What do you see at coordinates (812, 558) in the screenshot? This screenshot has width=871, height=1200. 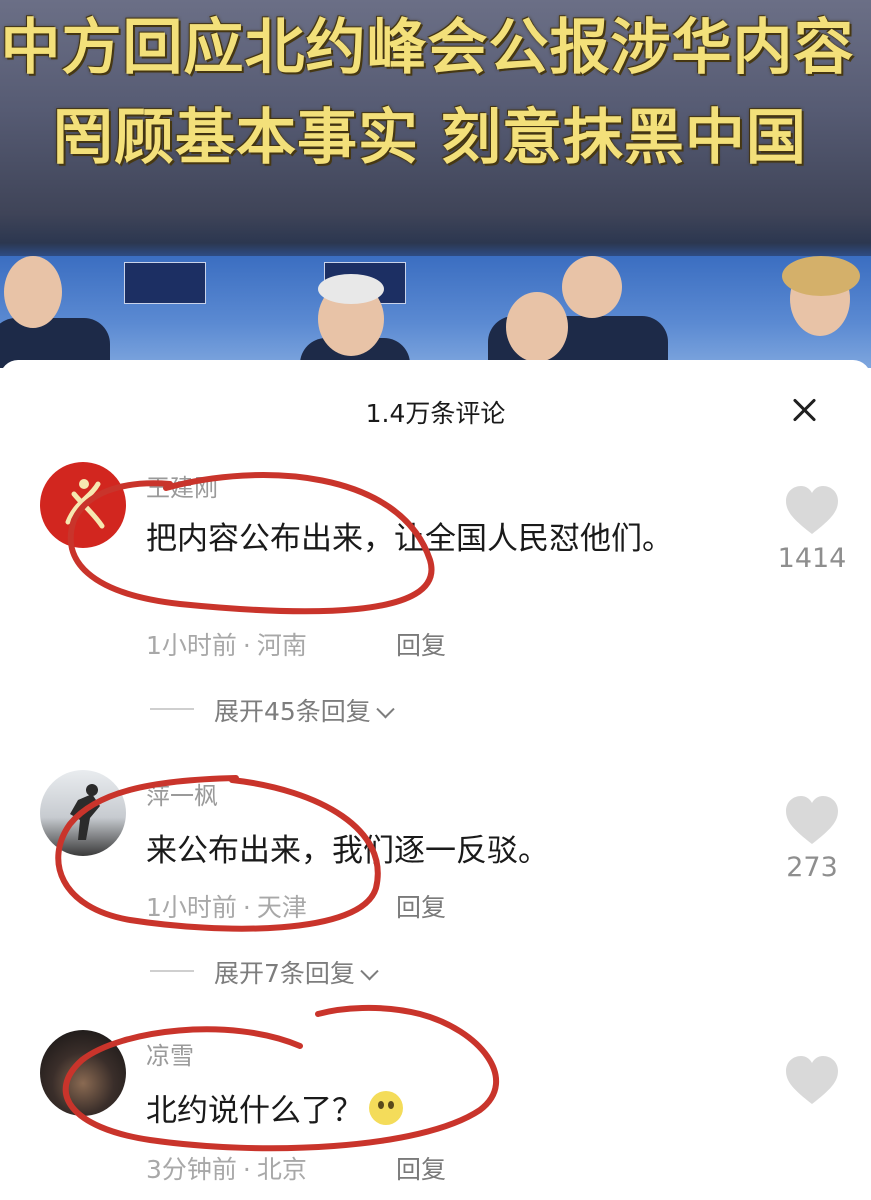 I see `like-count: 1414` at bounding box center [812, 558].